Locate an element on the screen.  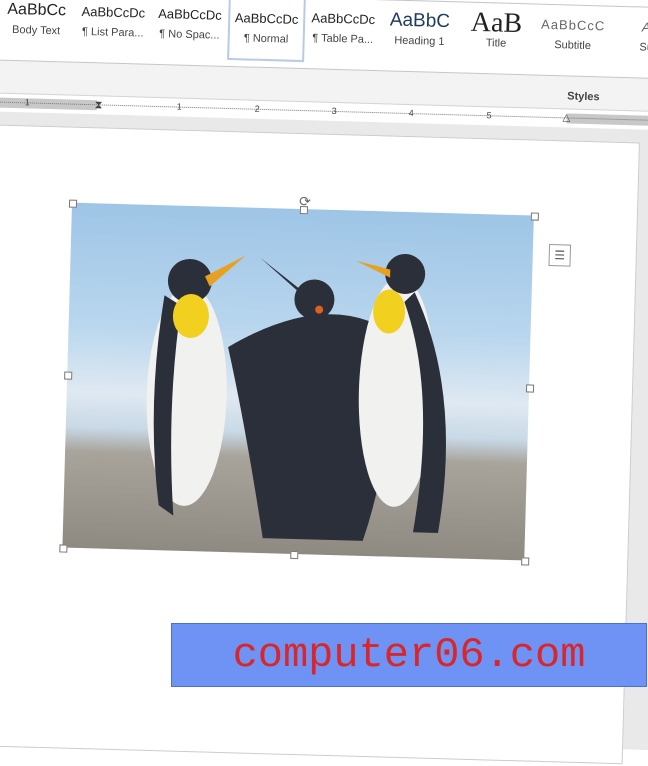
style-normal: AaBbCcDc ¶ Normal is located at coordinates (266, 31).